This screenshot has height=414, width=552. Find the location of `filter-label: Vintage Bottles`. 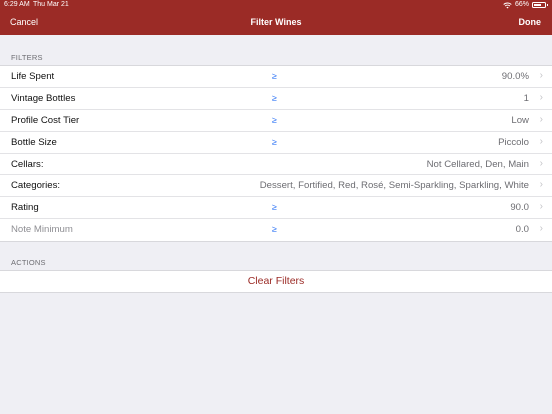

filter-label: Vintage Bottles is located at coordinates (43, 98).